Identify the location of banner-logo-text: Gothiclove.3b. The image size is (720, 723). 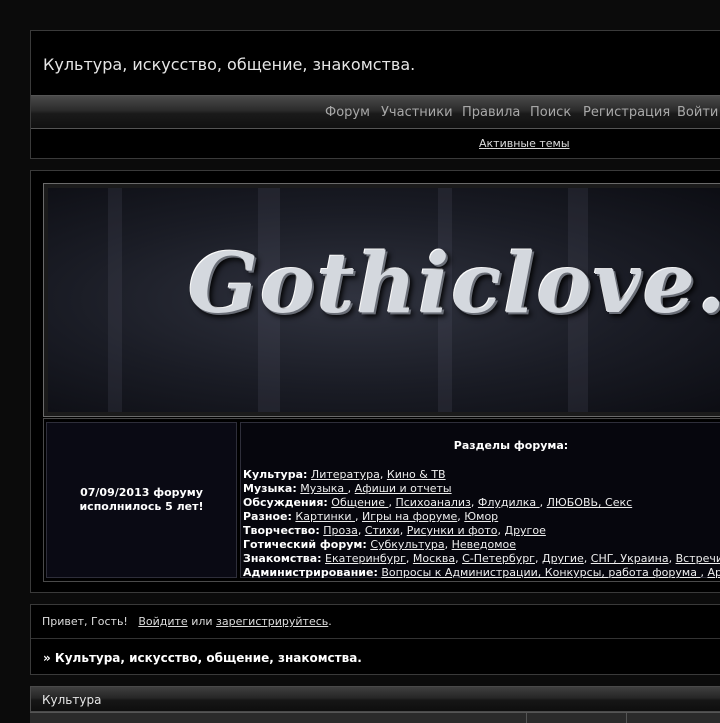
(454, 284).